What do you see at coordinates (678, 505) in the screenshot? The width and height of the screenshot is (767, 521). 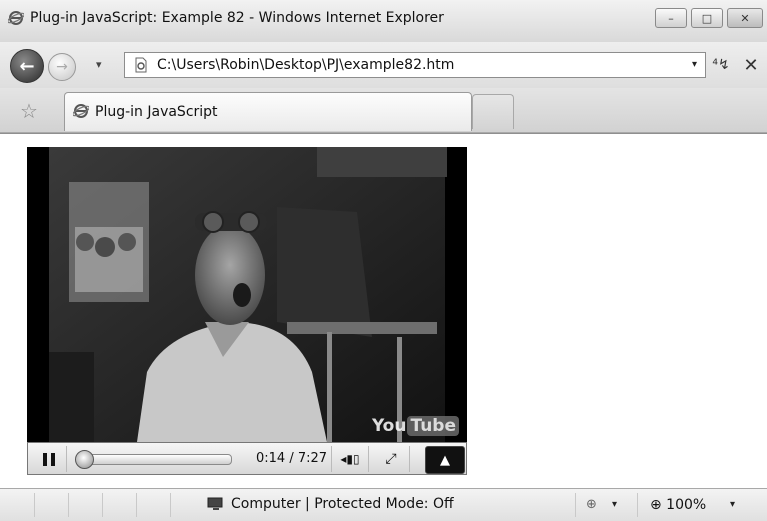 I see `zoom-level: ⊕ 100%` at bounding box center [678, 505].